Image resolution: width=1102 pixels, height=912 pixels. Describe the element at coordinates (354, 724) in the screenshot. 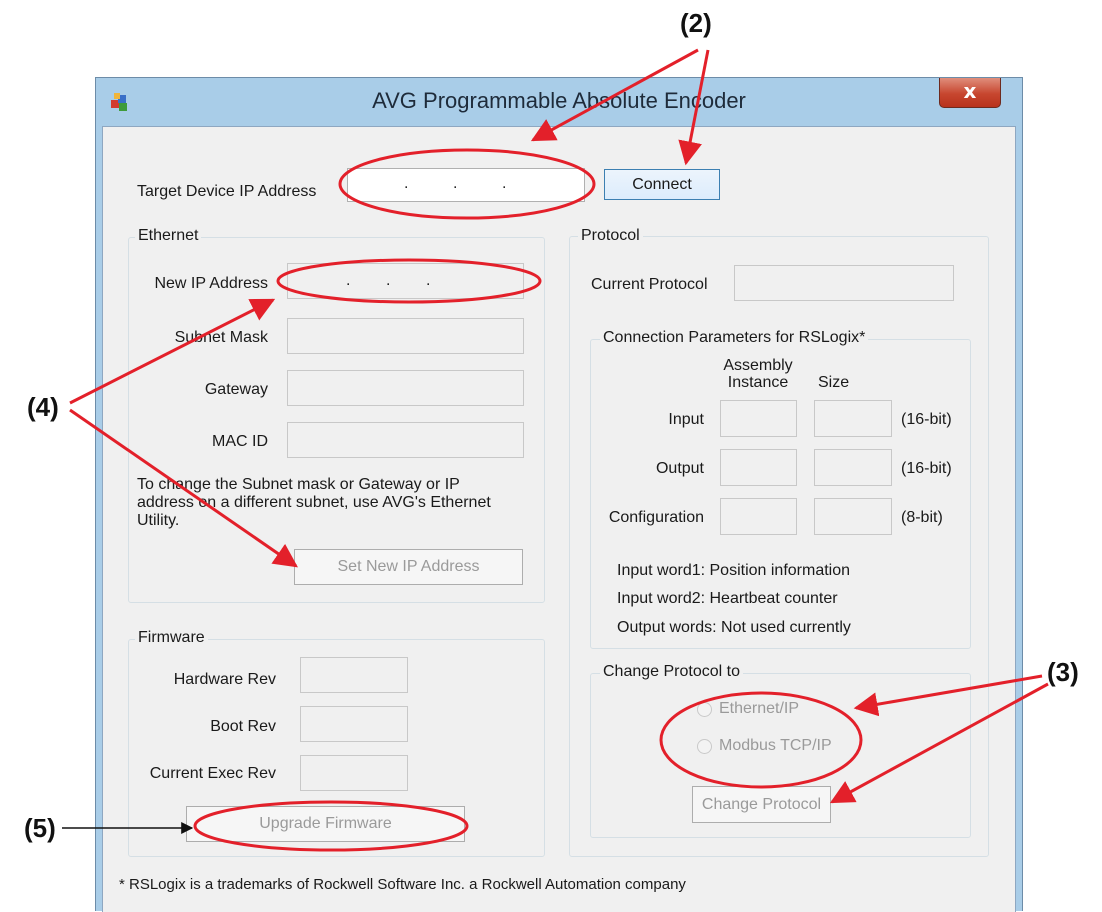

I see `boot-rev-field` at that location.